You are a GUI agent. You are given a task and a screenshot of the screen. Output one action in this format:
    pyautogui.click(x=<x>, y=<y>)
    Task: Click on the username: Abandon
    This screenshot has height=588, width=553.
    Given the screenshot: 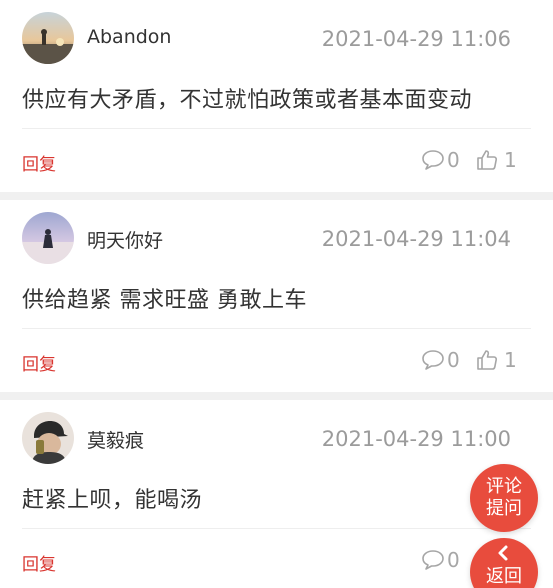 What is the action you would take?
    pyautogui.click(x=129, y=37)
    